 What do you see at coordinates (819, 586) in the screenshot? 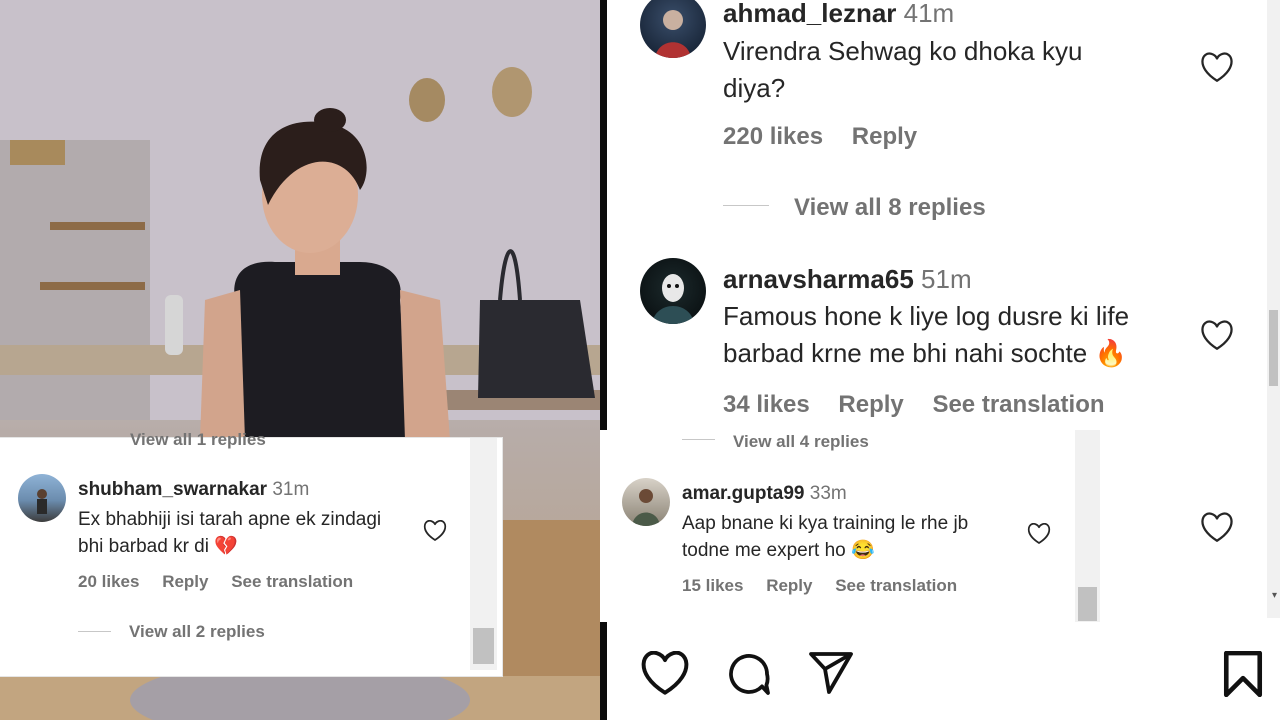
I see `comment-meta: 15 likes Reply See translation` at bounding box center [819, 586].